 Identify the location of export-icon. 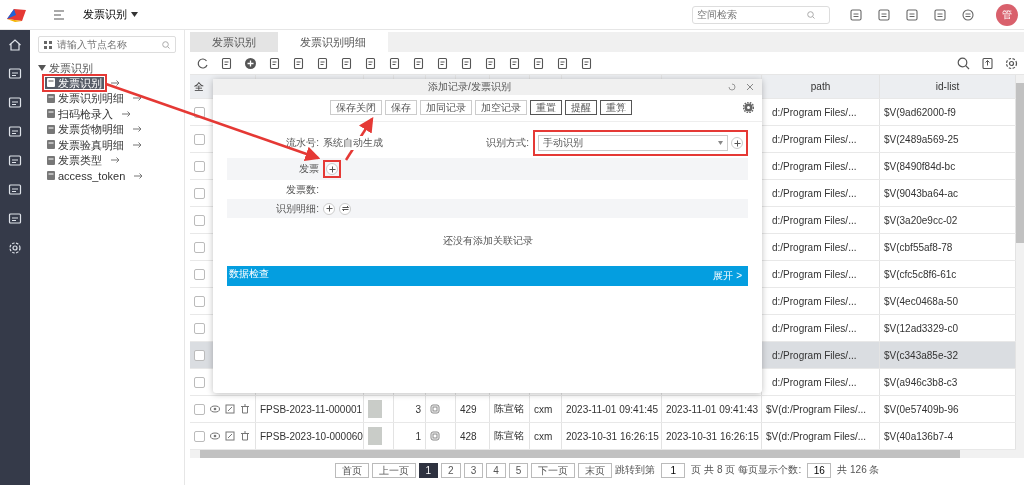
(987, 63).